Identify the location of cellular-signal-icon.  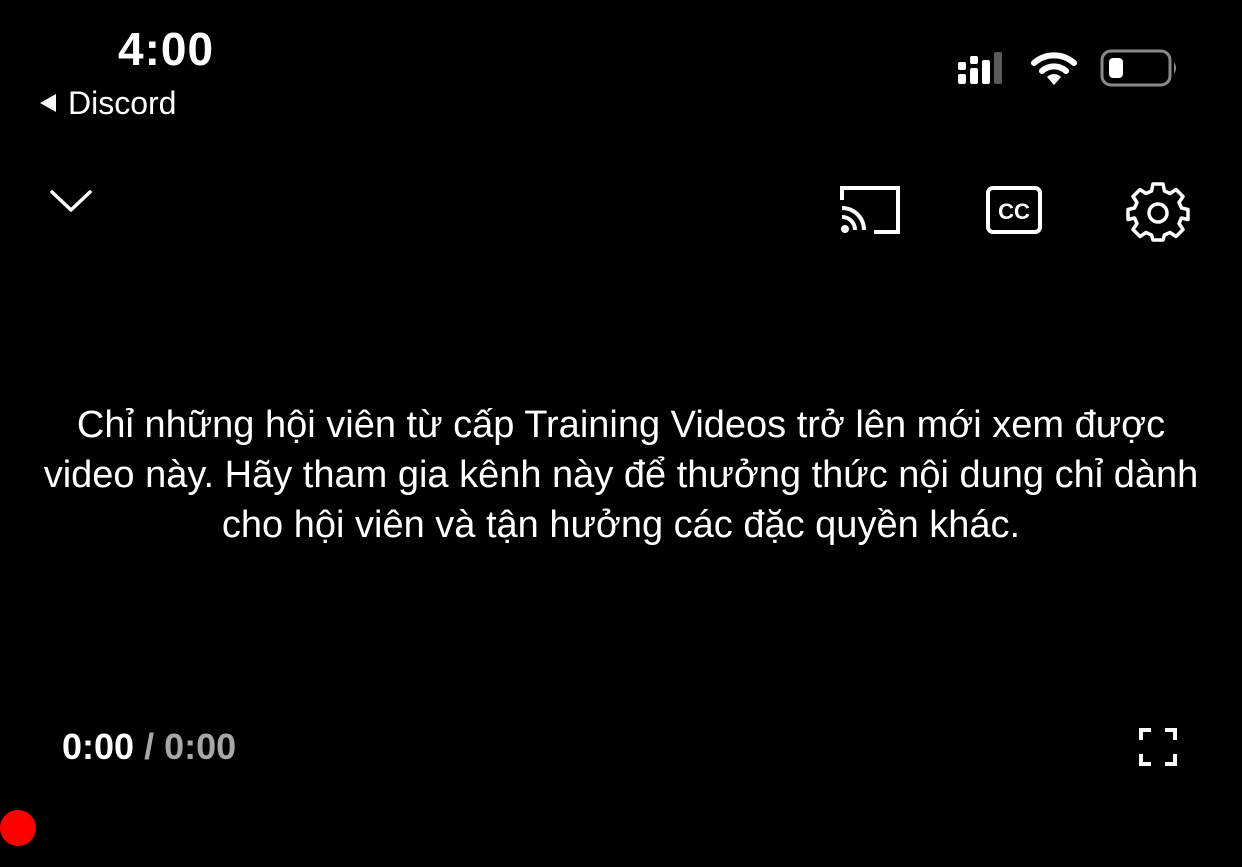
(982, 70).